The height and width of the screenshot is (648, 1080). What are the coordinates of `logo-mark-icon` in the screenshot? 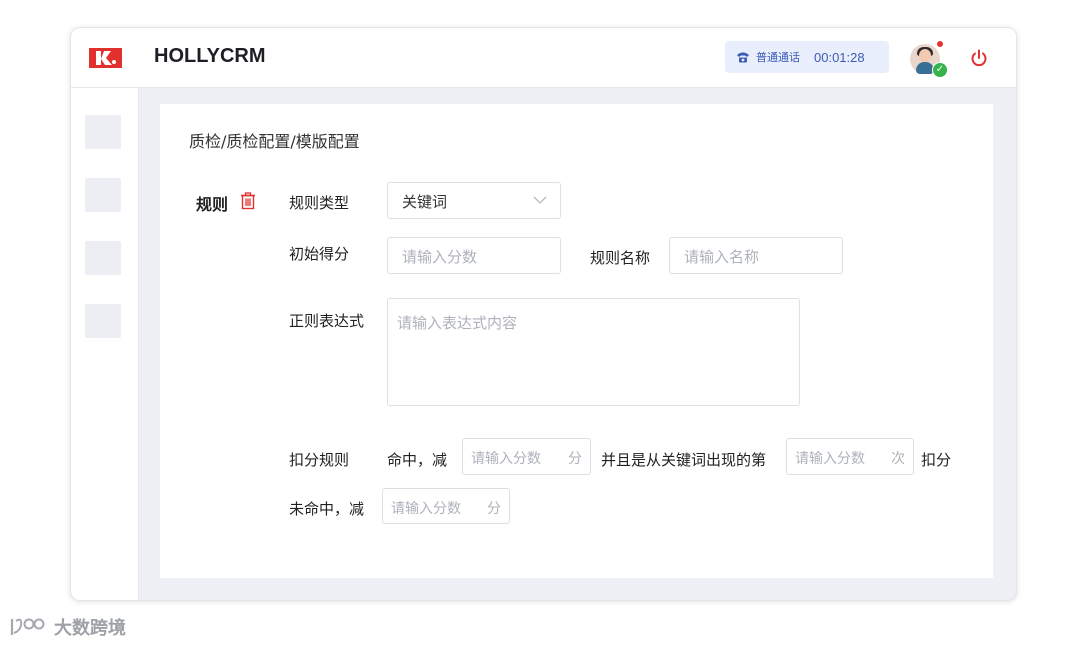 It's located at (105, 58).